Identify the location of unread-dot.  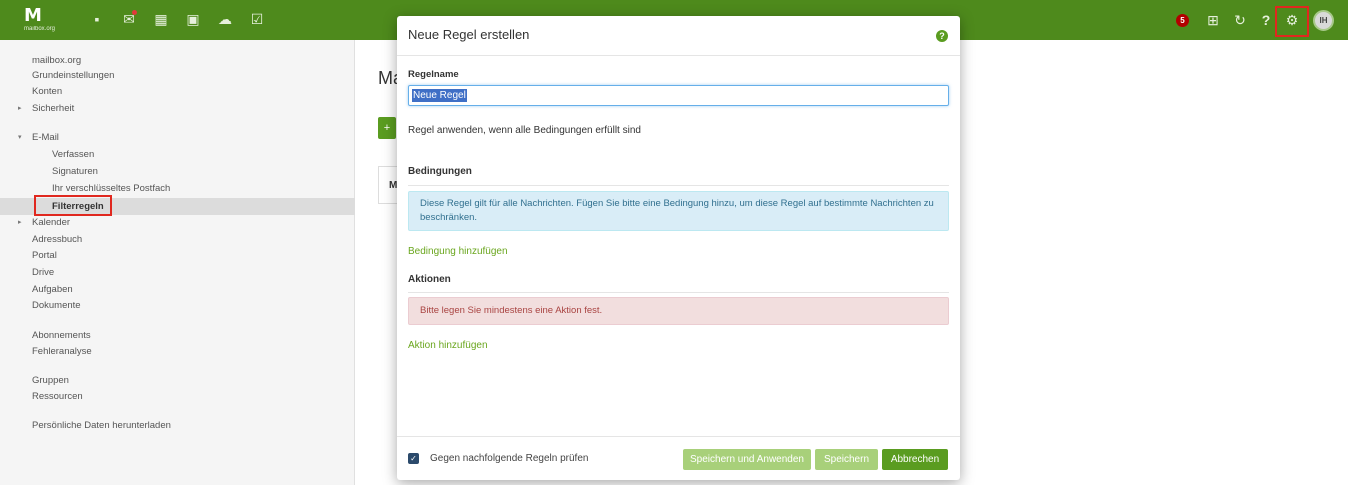
(134, 12).